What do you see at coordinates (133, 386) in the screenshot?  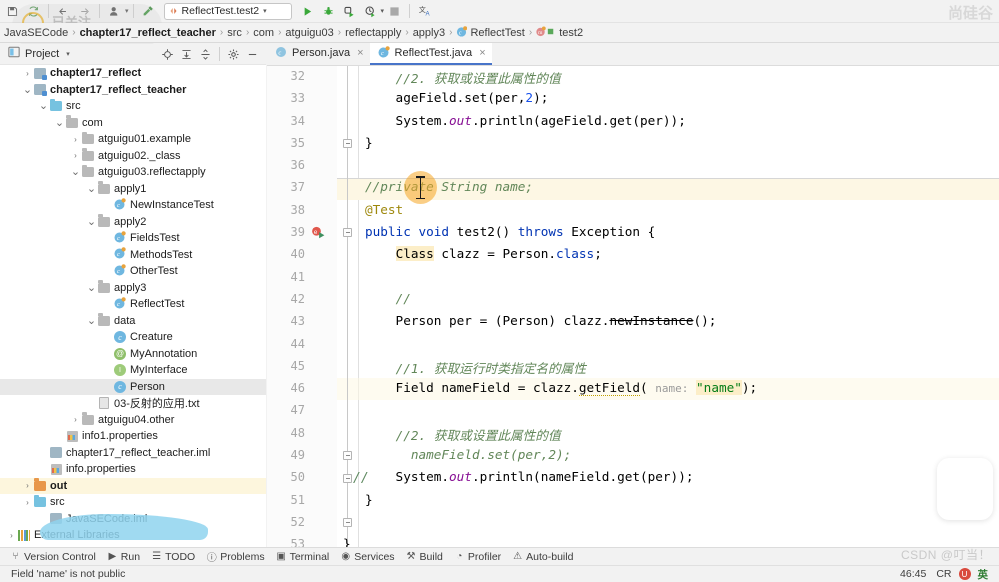 I see `tree-node: c Person` at bounding box center [133, 386].